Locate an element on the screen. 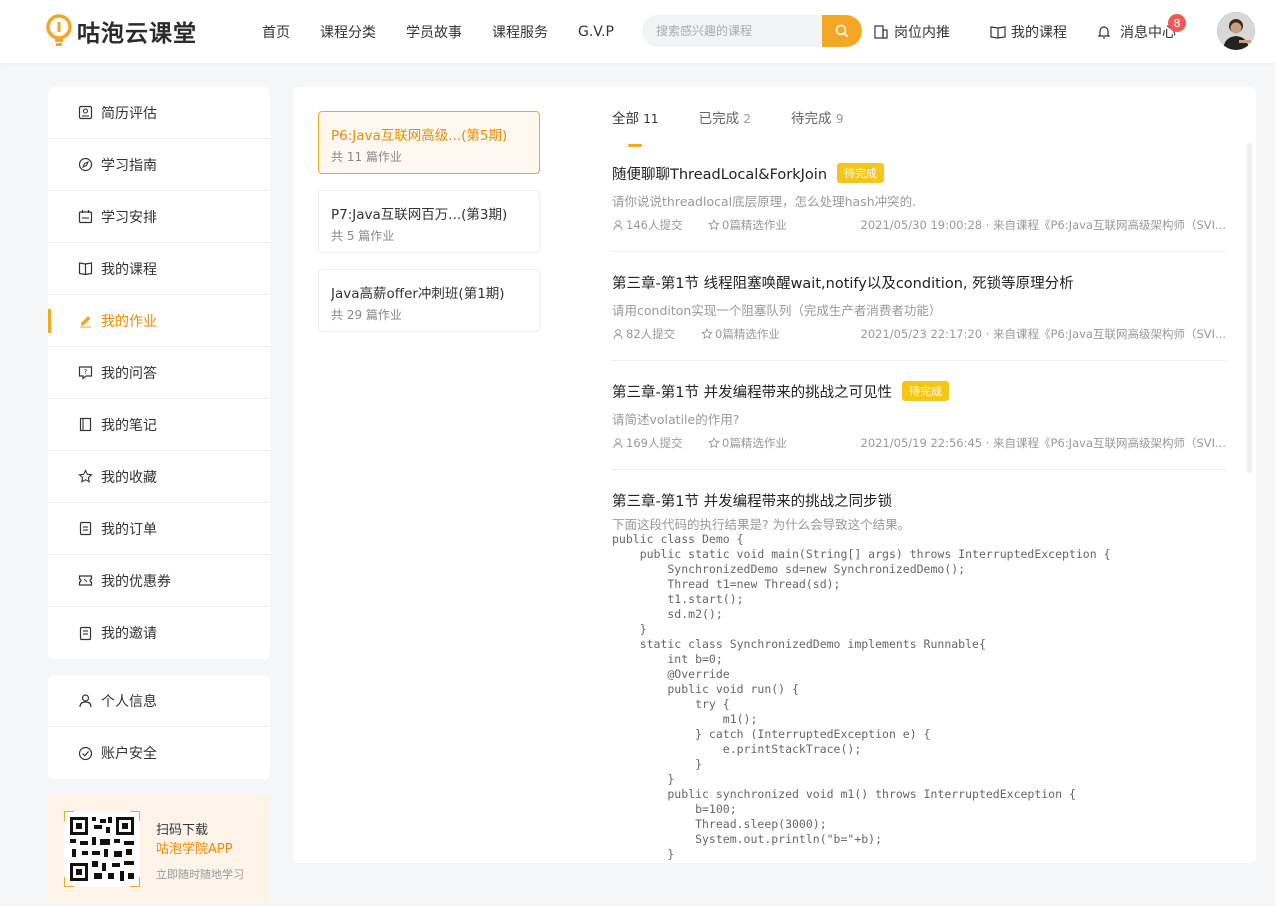 This screenshot has width=1275, height=906. tab-completed: 已完成 2 is located at coordinates (725, 122).